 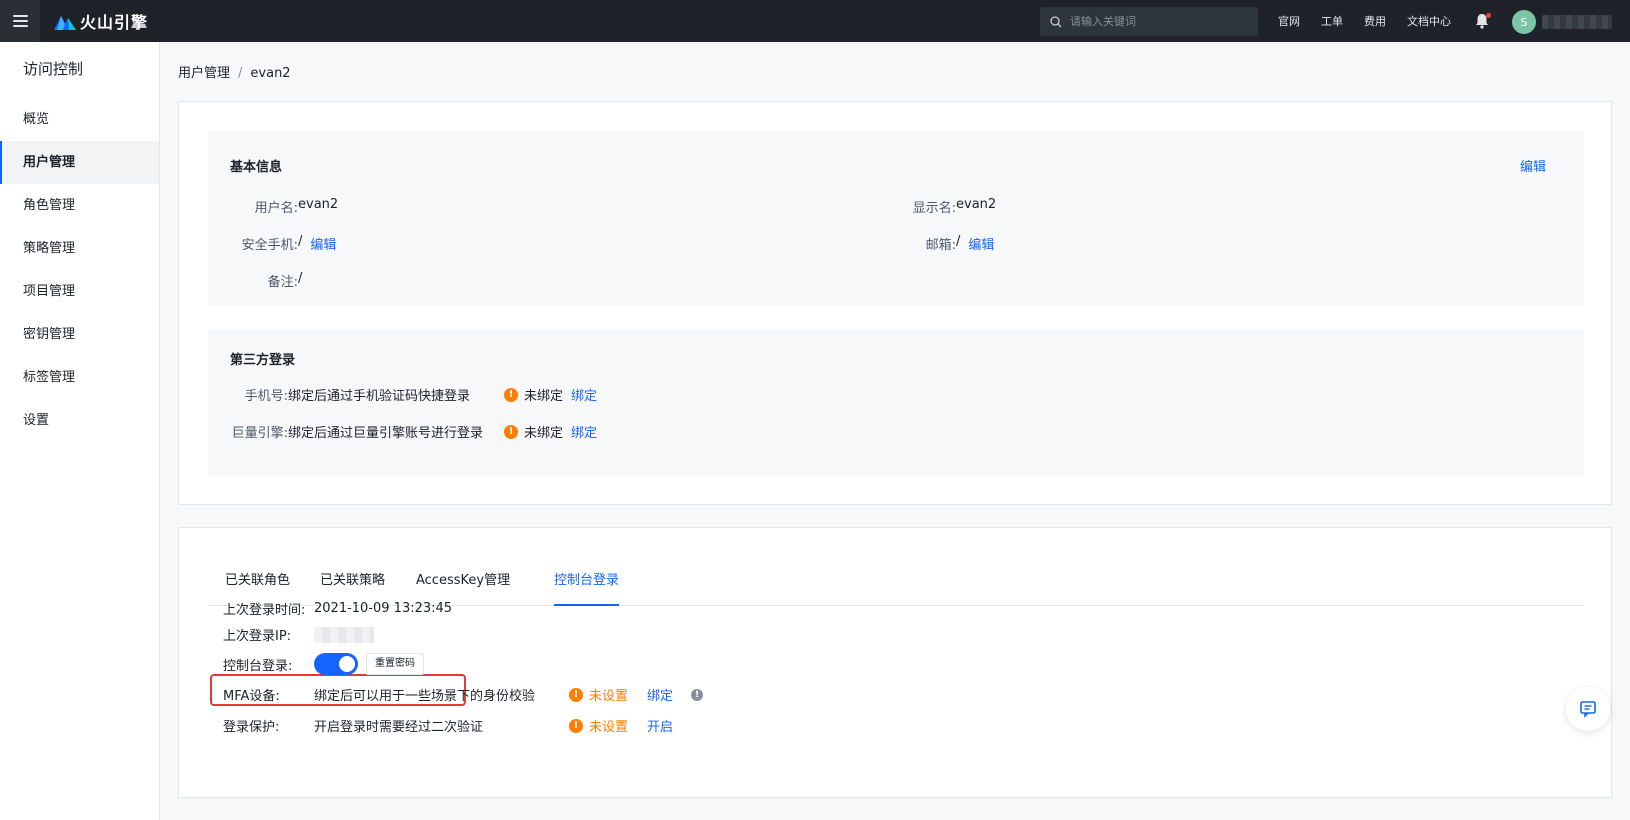 I want to click on chat-icon, so click(x=1588, y=709).